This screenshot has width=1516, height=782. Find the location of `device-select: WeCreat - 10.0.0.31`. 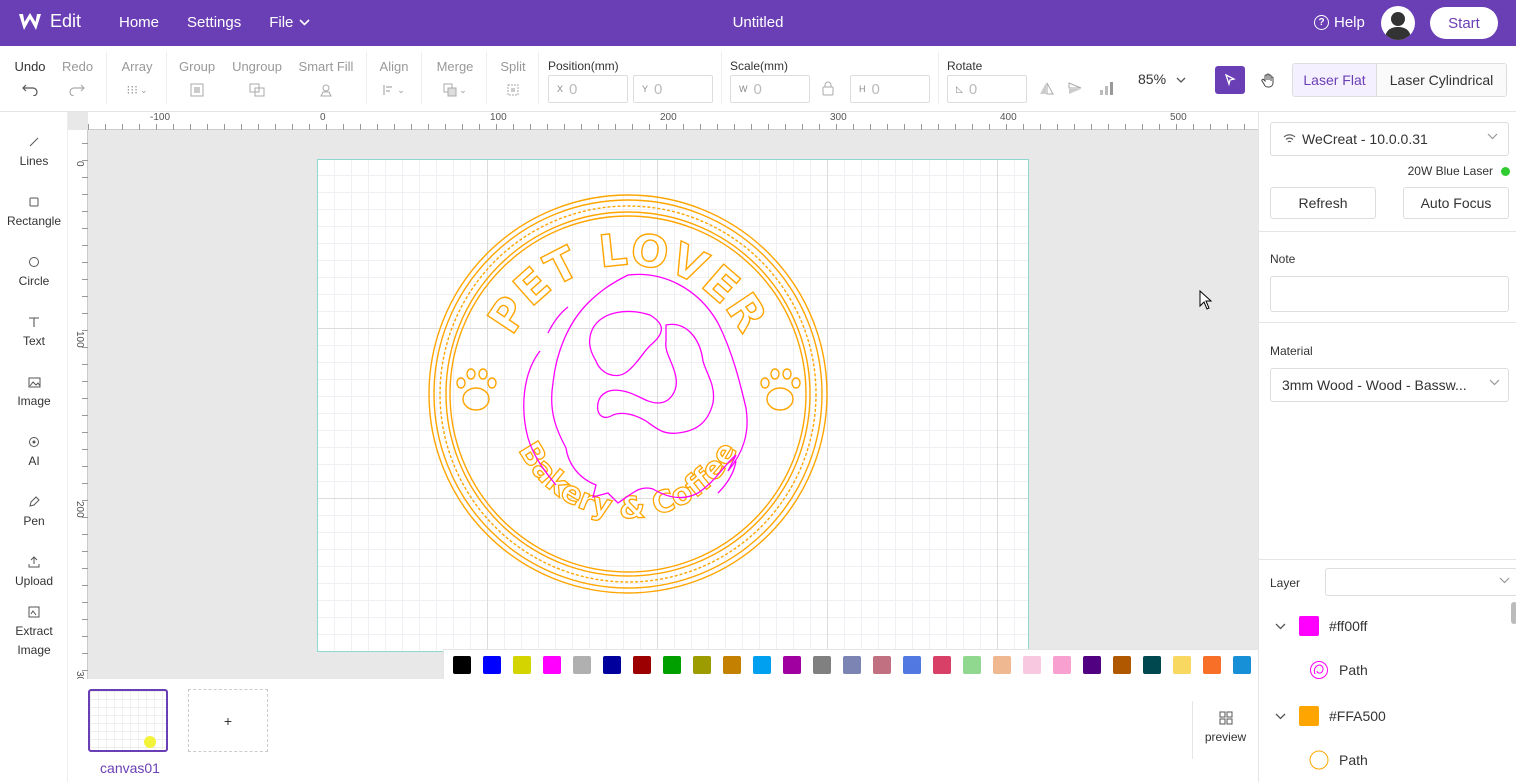

device-select: WeCreat - 10.0.0.31 is located at coordinates (1389, 139).